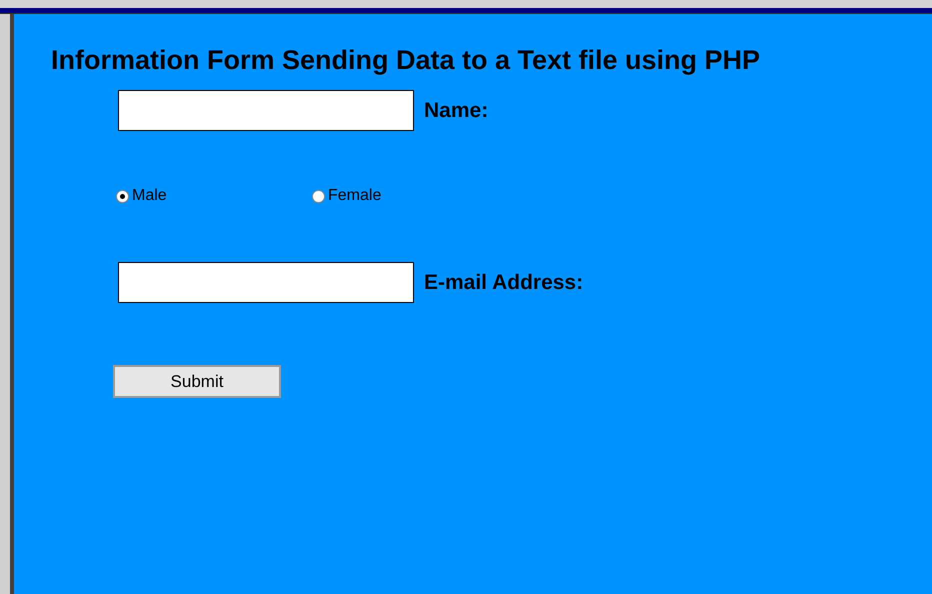  I want to click on email-input, so click(266, 282).